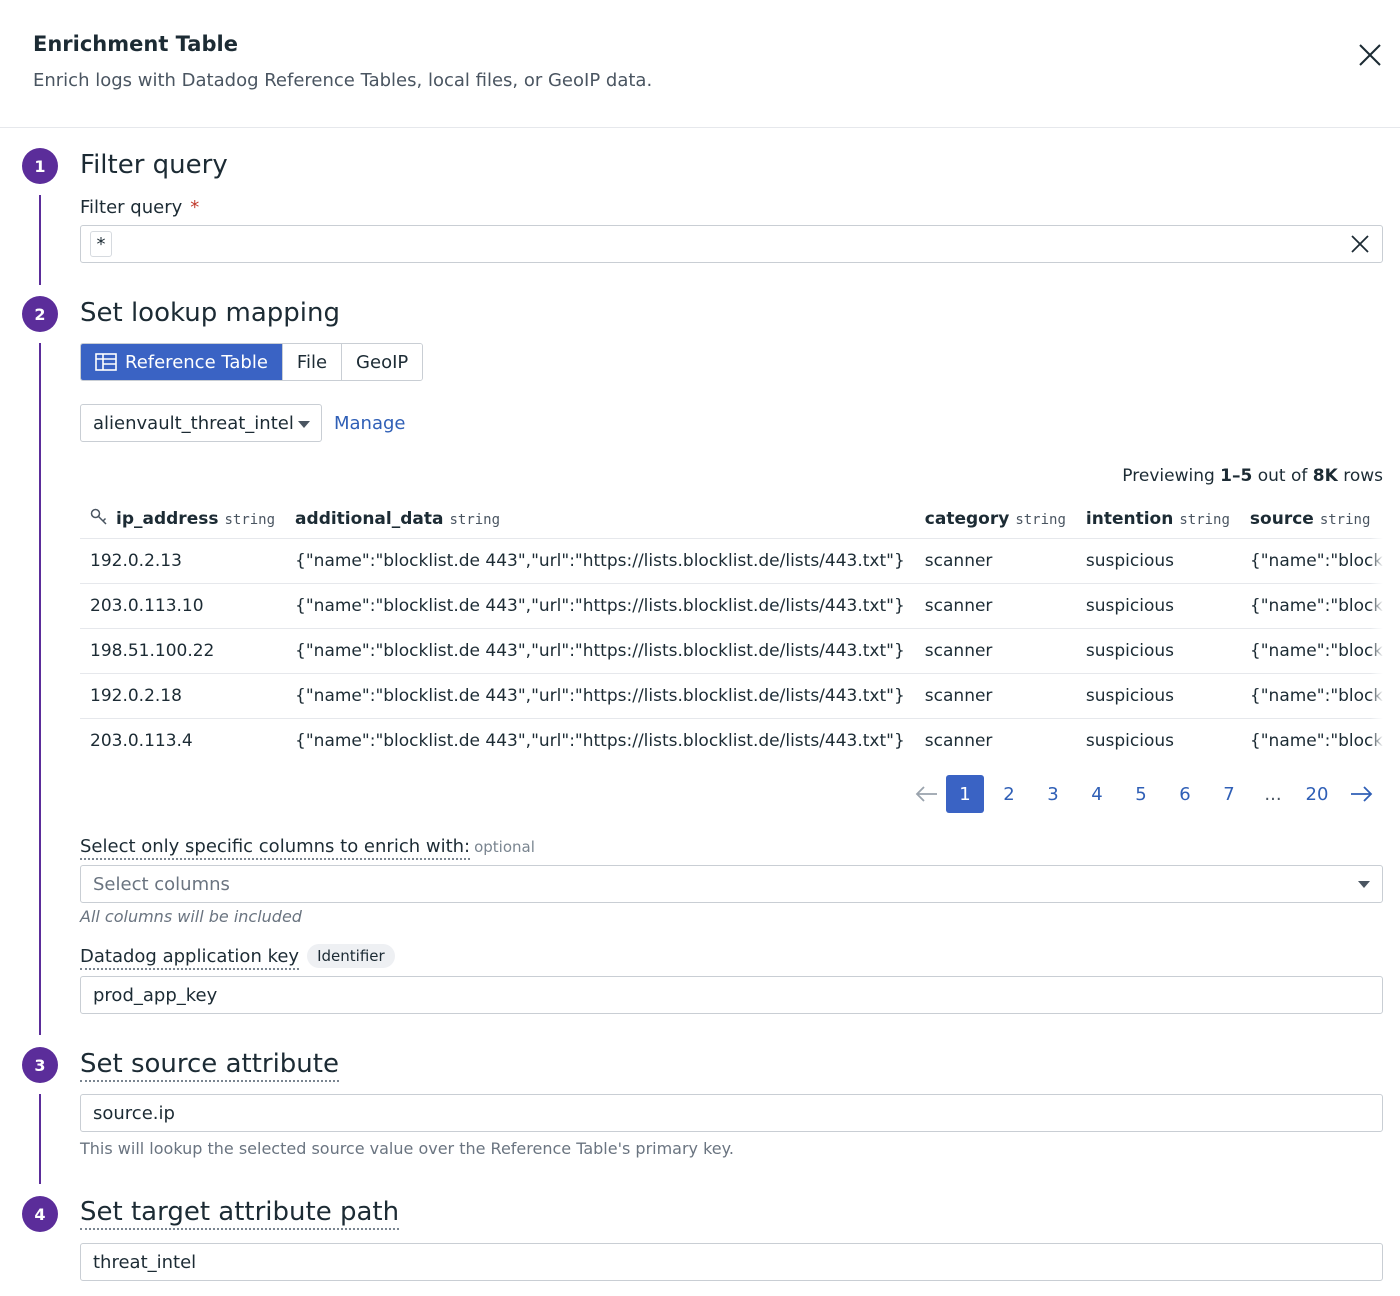  Describe the element at coordinates (210, 313) in the screenshot. I see `step-title-lookup-mapping: Set lookup mapping` at that location.